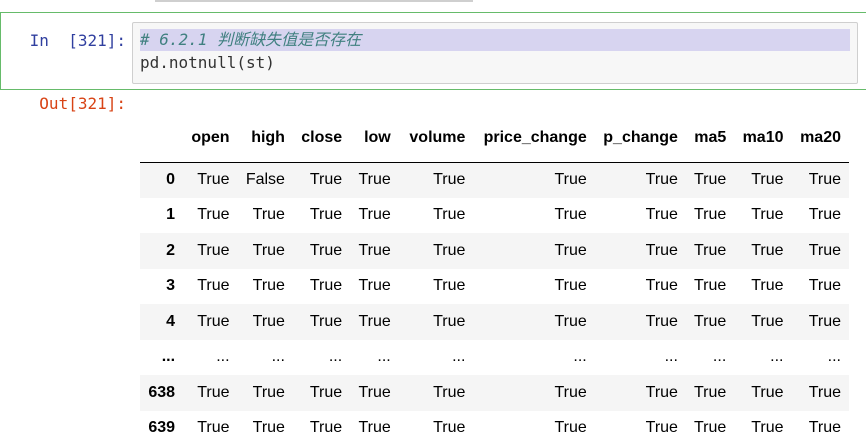  I want to click on column-header-high: high, so click(265, 138).